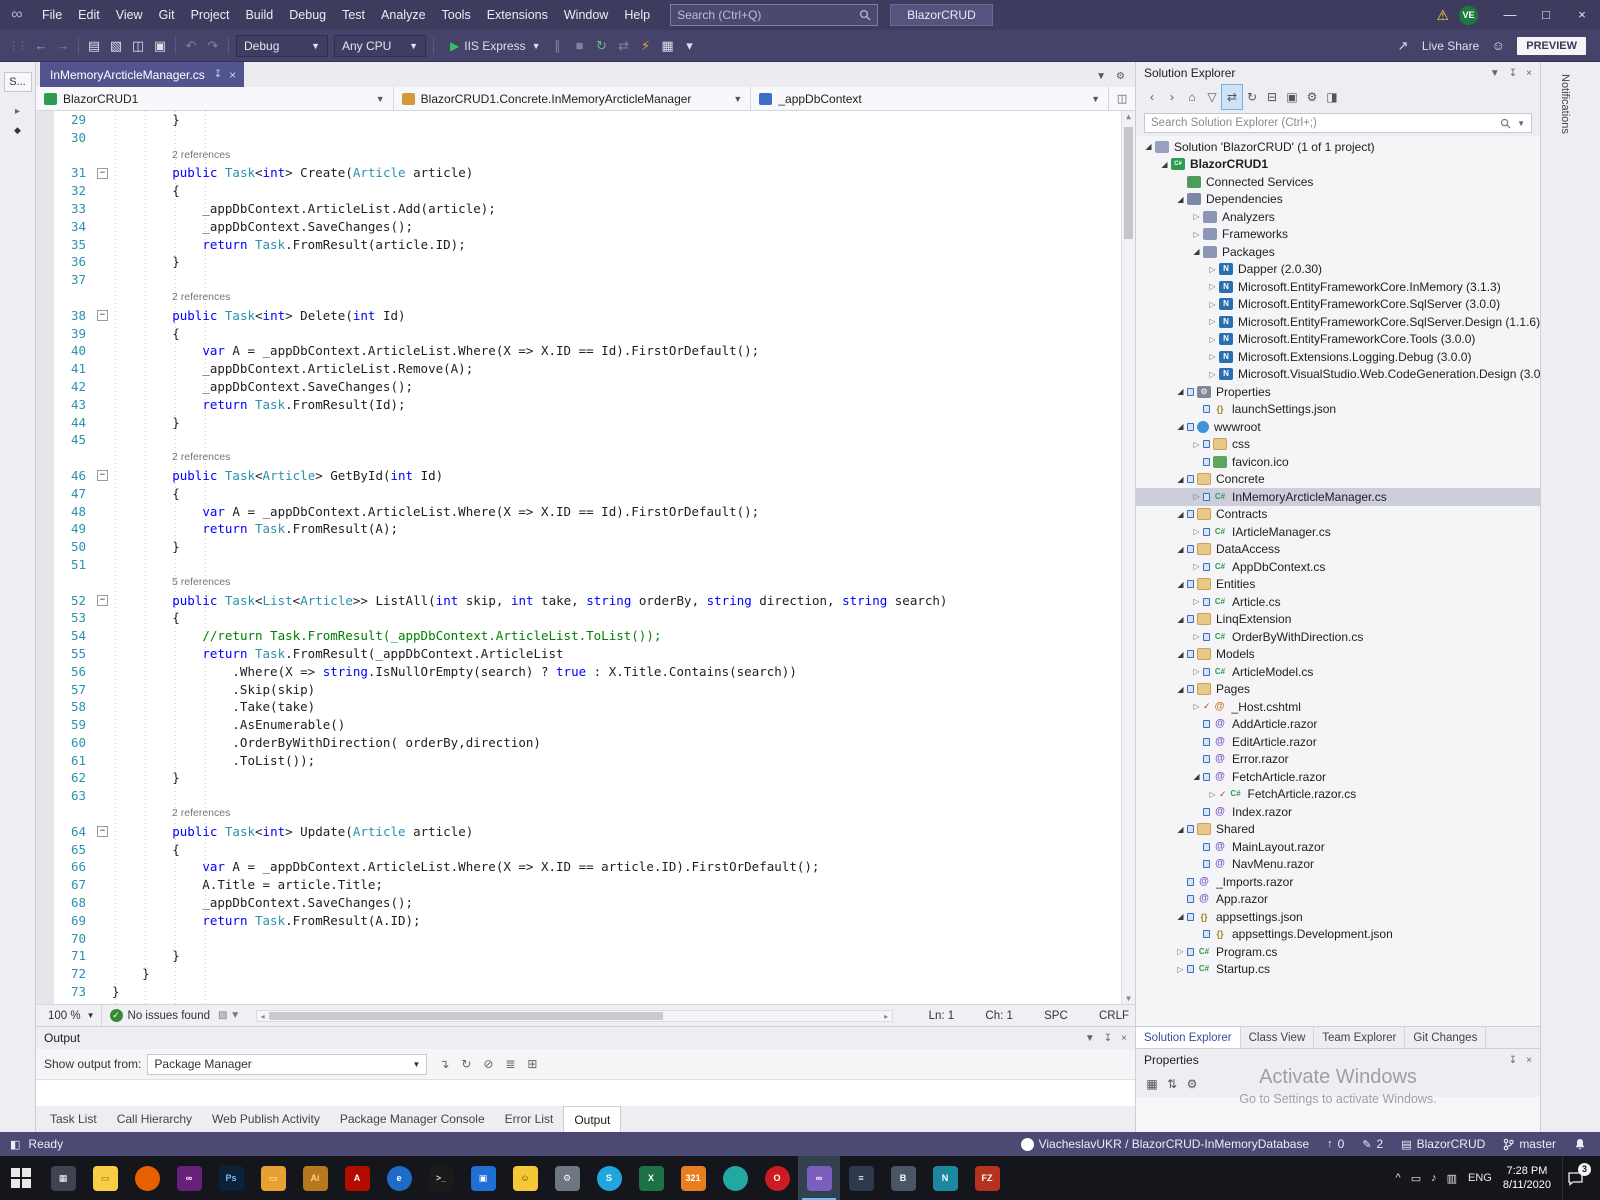 The width and height of the screenshot is (1600, 1200). What do you see at coordinates (1372, 1144) in the screenshot?
I see `pending-changes: ✎ 2` at bounding box center [1372, 1144].